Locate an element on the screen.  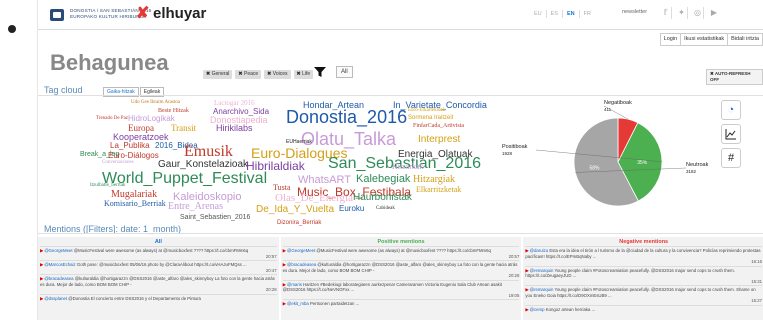
tag-word: Euro-Erkartekidak is located at coordinates (426, 110).